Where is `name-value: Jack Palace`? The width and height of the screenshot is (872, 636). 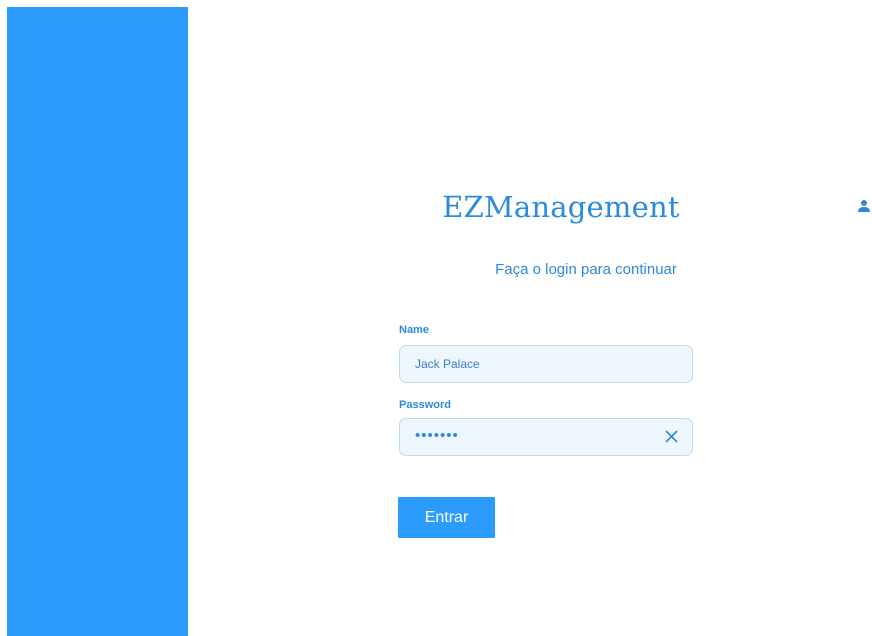
name-value: Jack Palace is located at coordinates (447, 364).